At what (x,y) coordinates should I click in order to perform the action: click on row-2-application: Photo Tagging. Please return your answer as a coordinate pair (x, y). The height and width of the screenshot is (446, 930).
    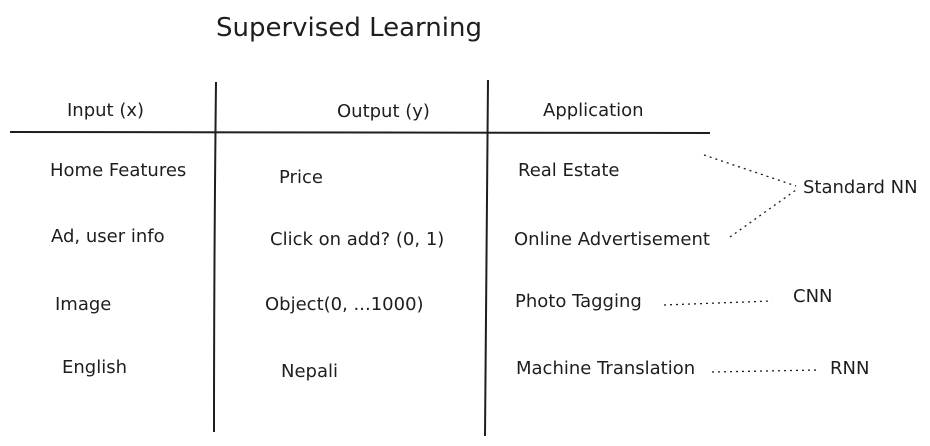
    Looking at the image, I should click on (578, 301).